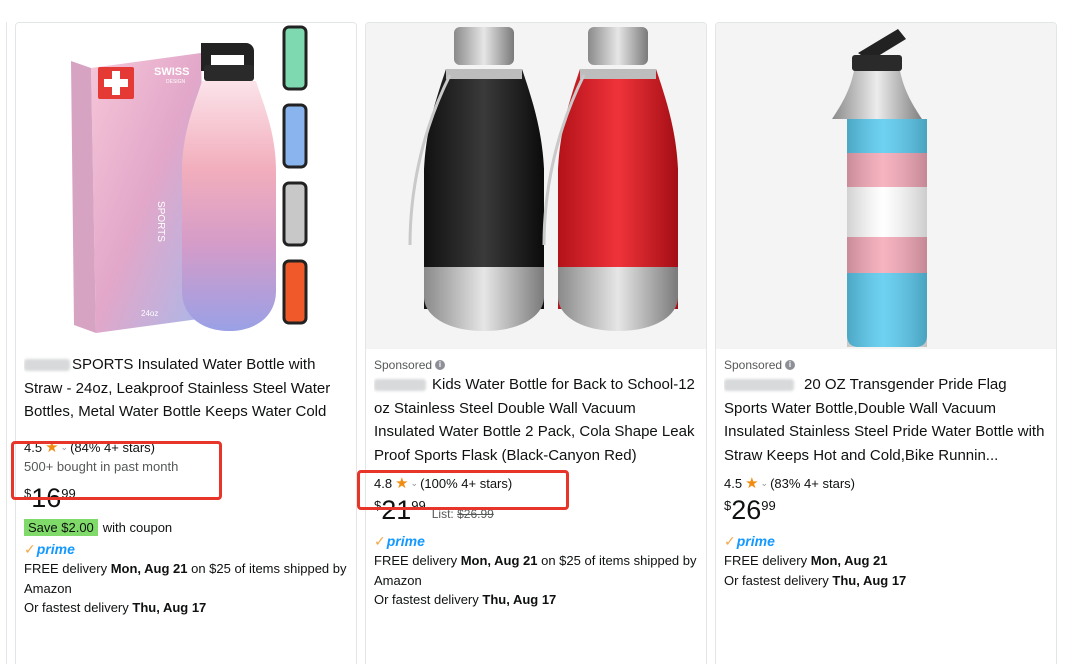  I want to click on box-sub-text: DESIGN, so click(176, 82).